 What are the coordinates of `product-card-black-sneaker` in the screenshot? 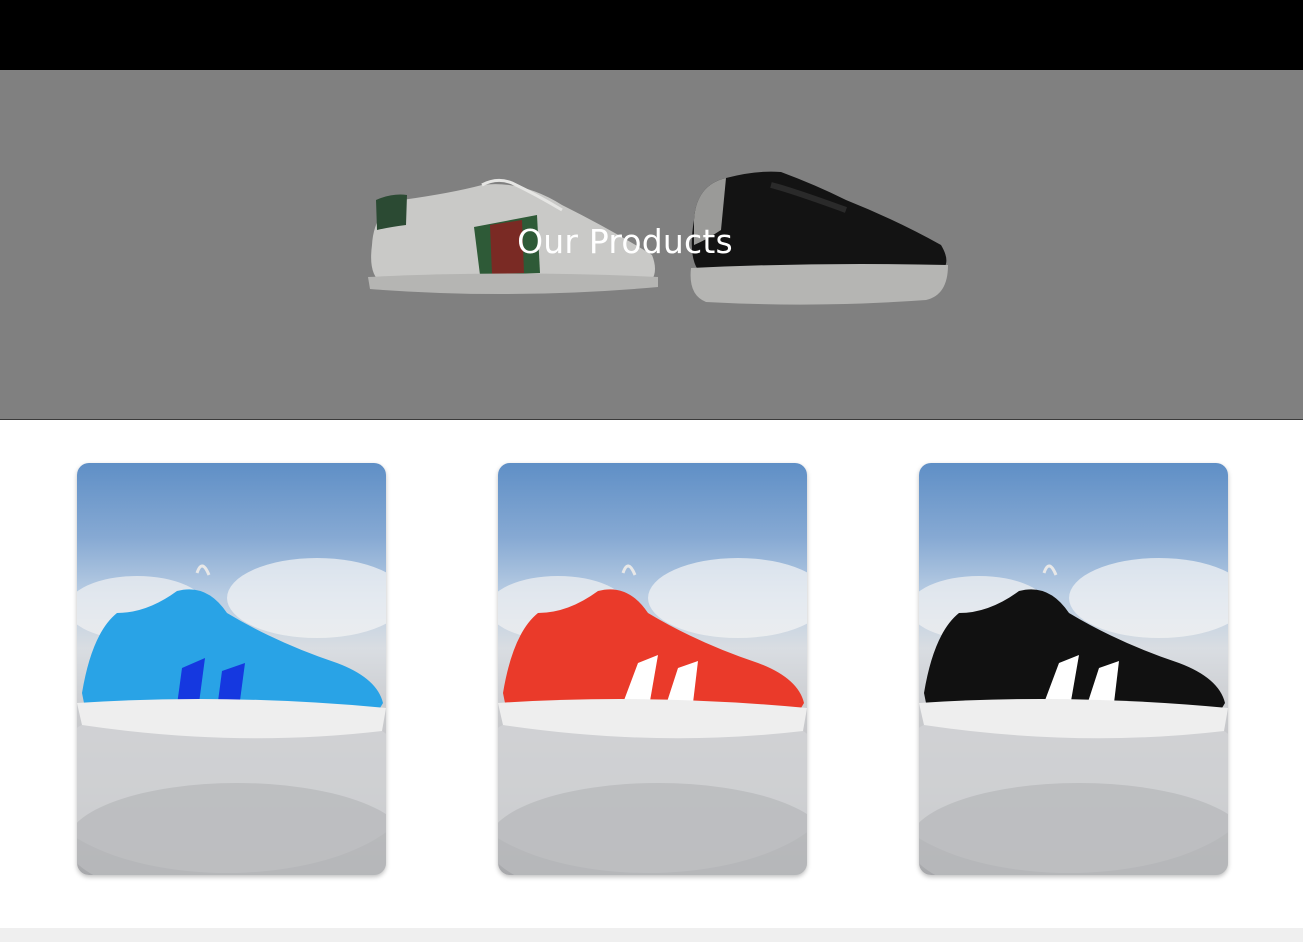 It's located at (1073, 669).